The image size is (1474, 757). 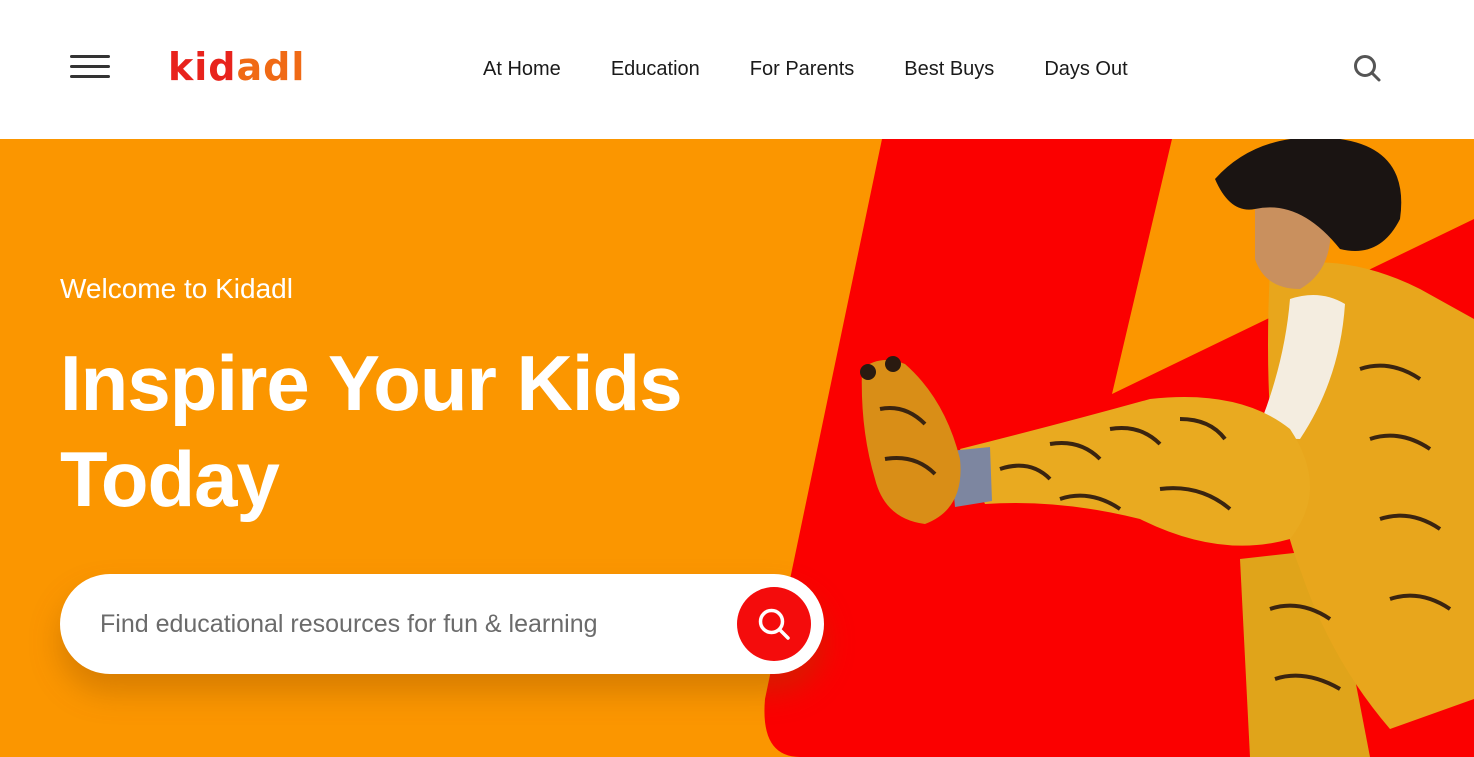 What do you see at coordinates (420, 431) in the screenshot?
I see `hero-headline: Inspire Your Kids Today` at bounding box center [420, 431].